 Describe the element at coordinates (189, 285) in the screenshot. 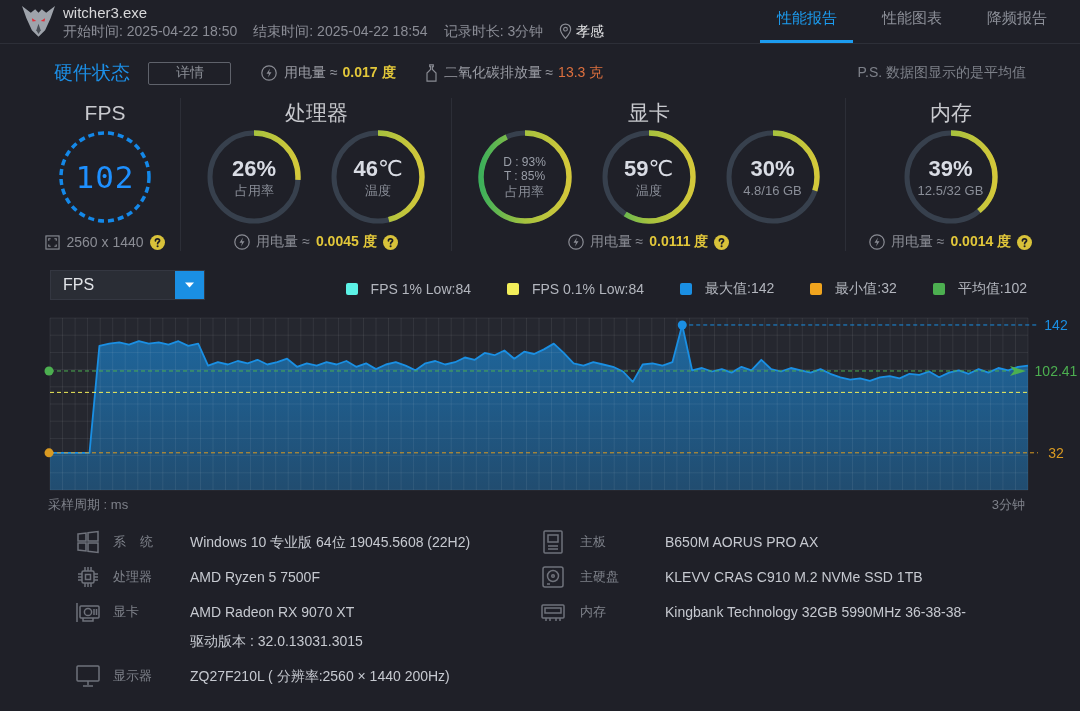

I see `caret-down-icon` at that location.